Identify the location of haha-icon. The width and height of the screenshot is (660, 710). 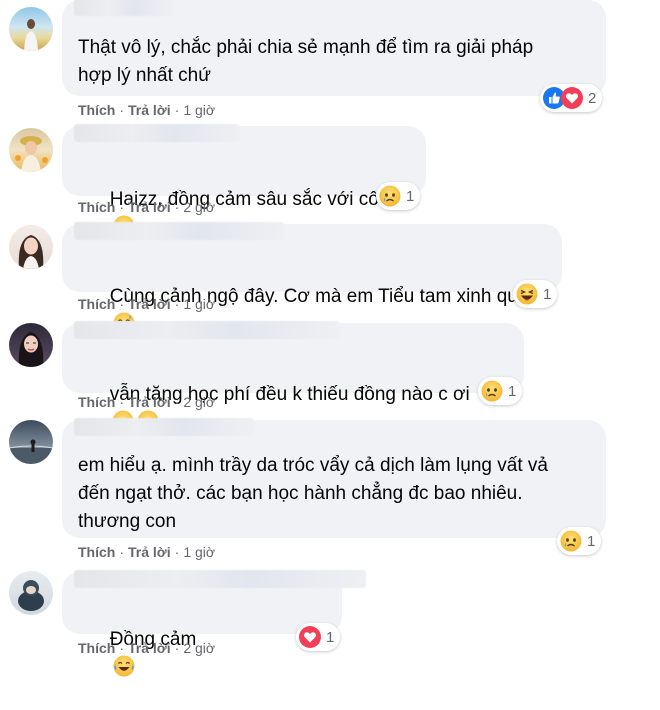
(527, 294).